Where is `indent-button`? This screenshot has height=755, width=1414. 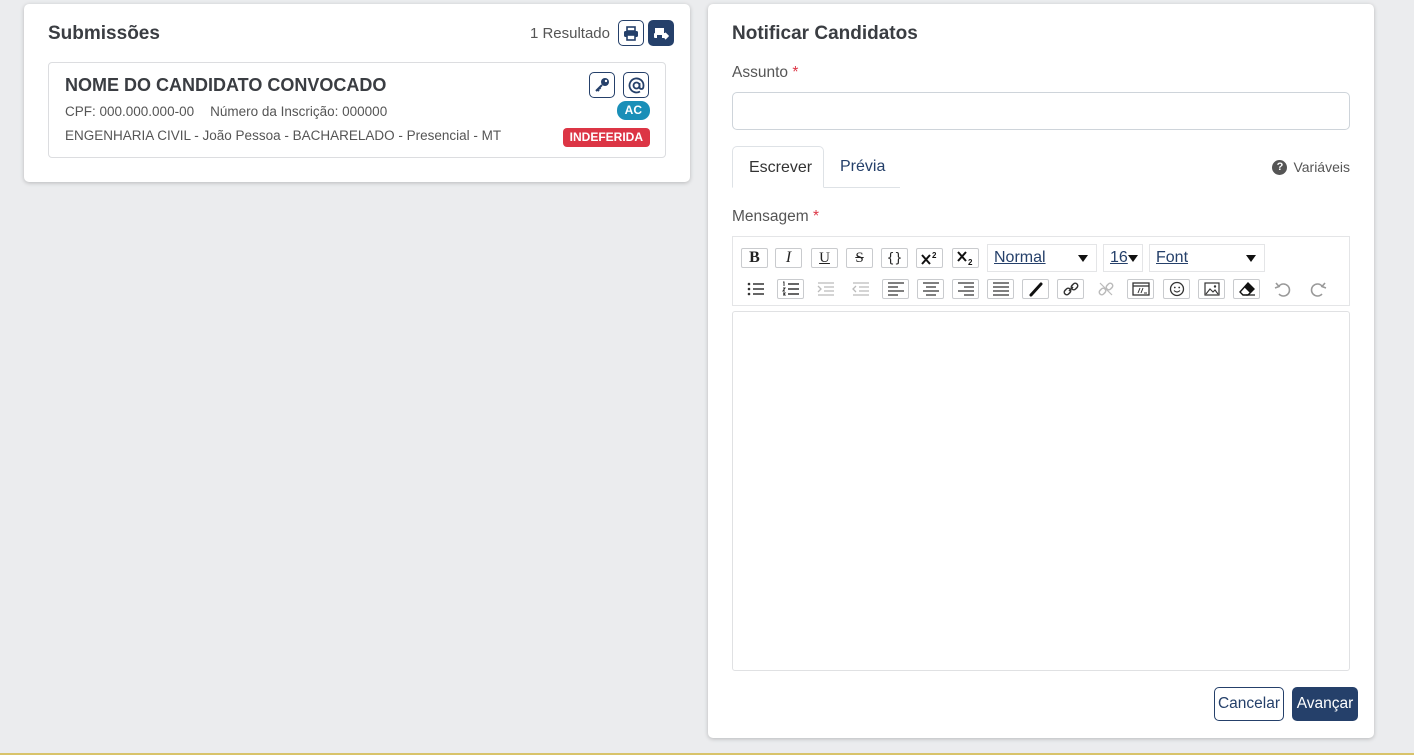 indent-button is located at coordinates (825, 289).